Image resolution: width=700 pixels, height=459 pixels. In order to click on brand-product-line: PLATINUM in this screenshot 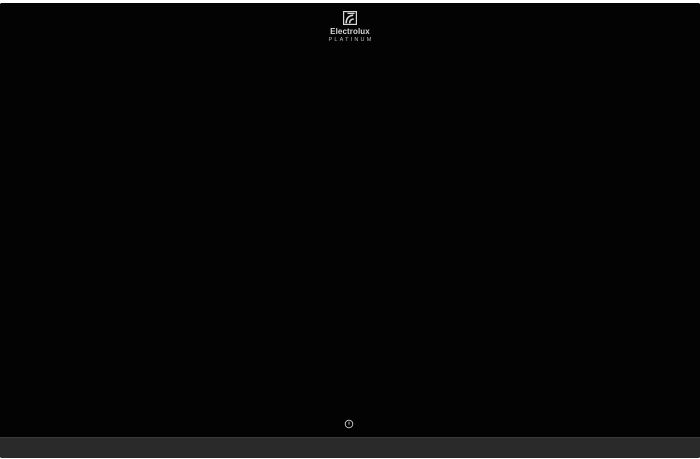, I will do `click(351, 40)`.